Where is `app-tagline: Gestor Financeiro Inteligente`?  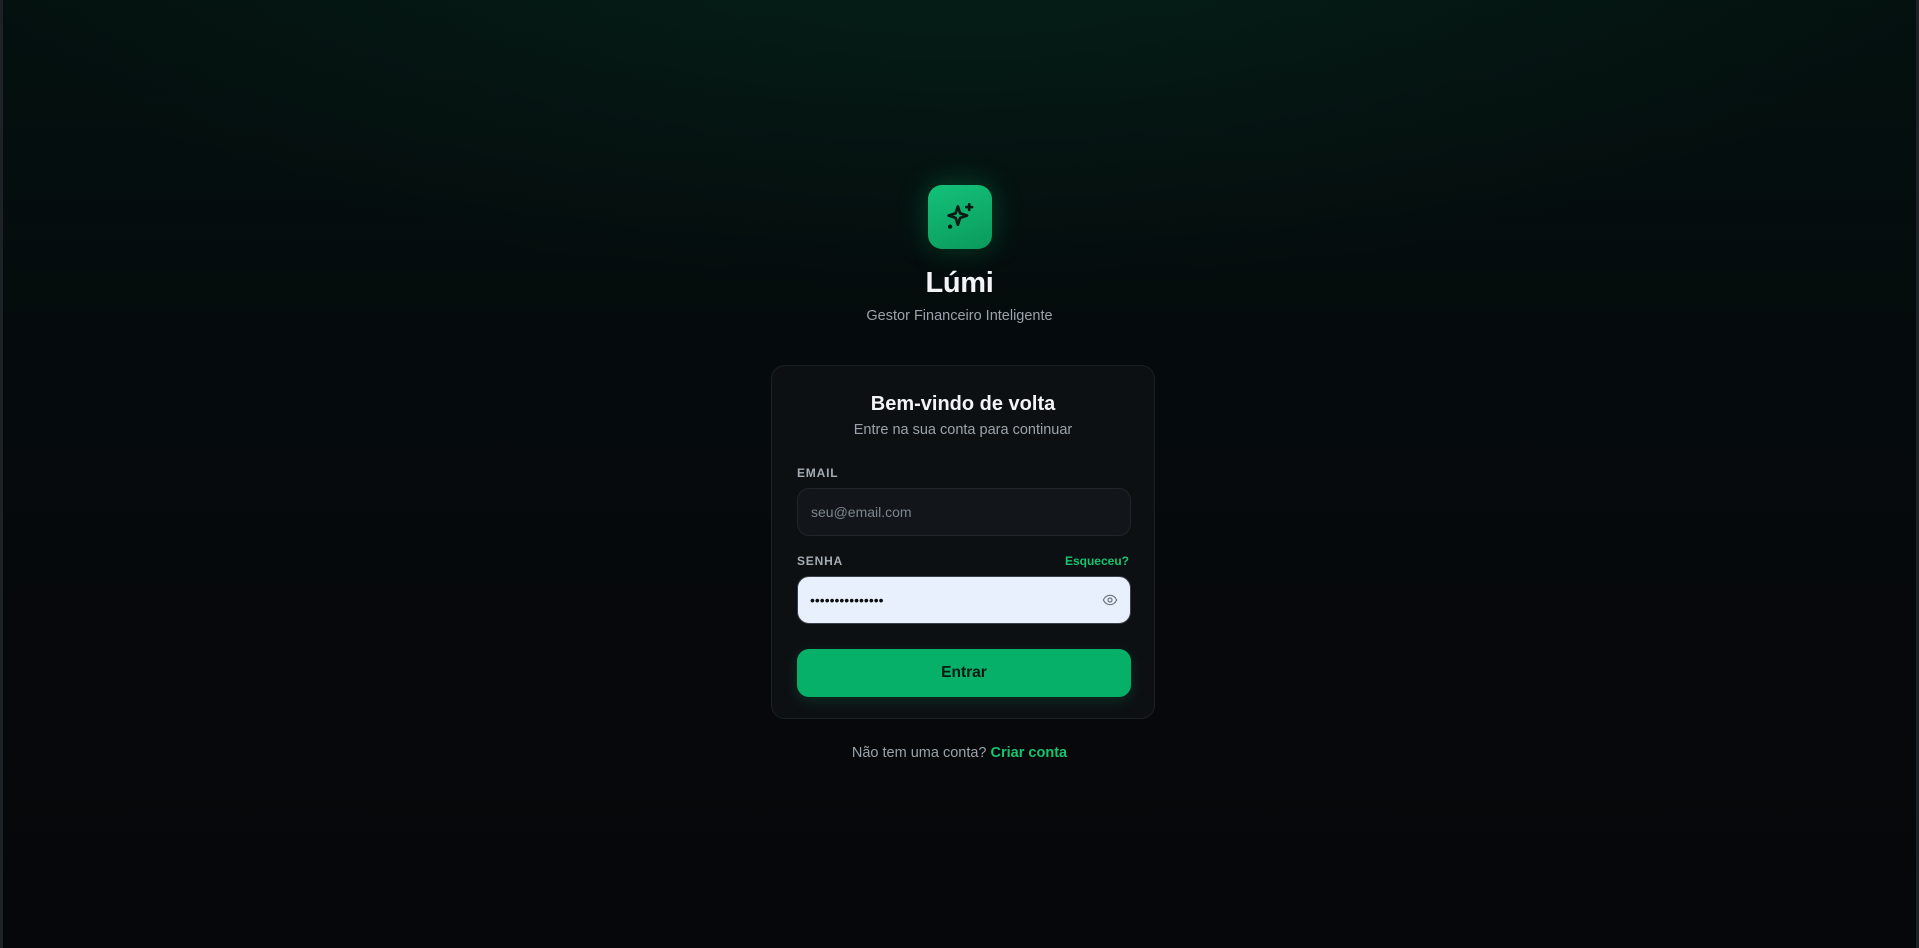
app-tagline: Gestor Financeiro Inteligente is located at coordinates (959, 316).